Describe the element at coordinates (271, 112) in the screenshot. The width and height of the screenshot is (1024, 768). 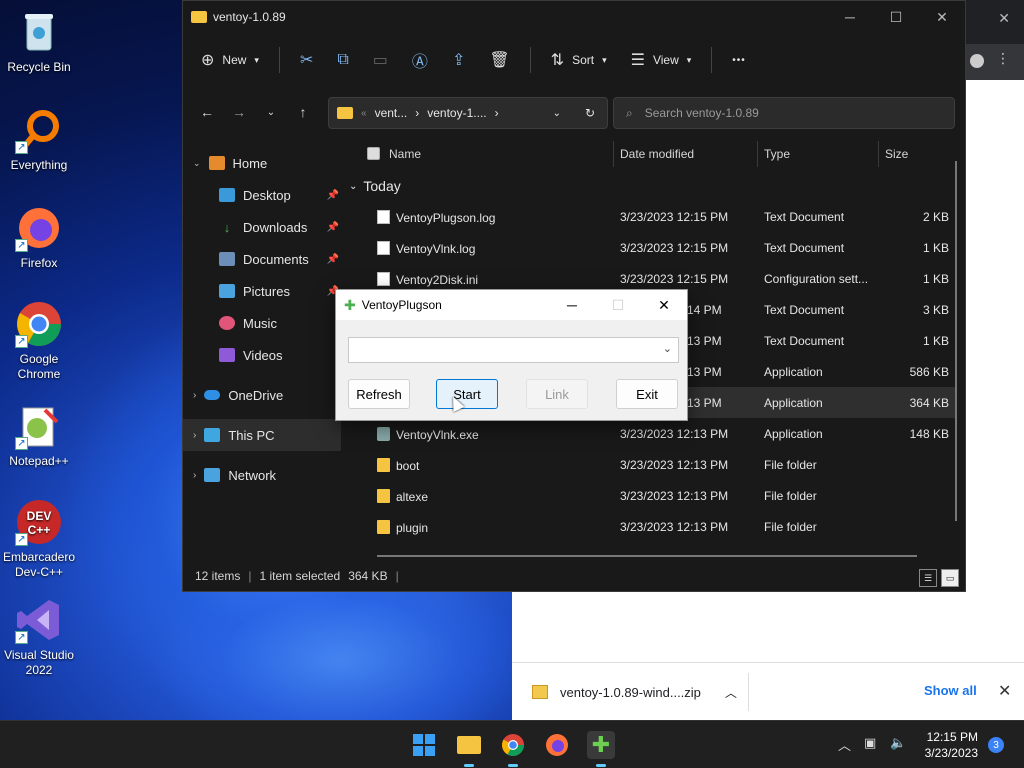
I see `recent-locations-button: ⌄` at that location.